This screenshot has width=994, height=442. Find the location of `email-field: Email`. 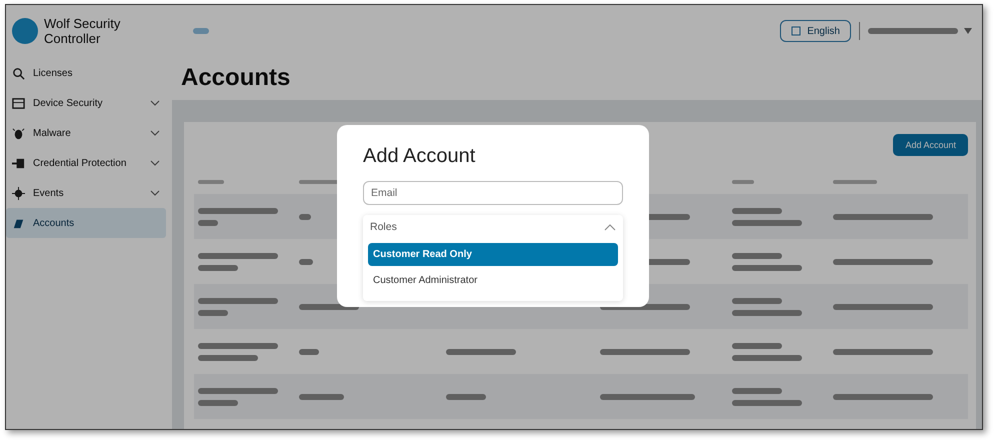

email-field: Email is located at coordinates (493, 193).